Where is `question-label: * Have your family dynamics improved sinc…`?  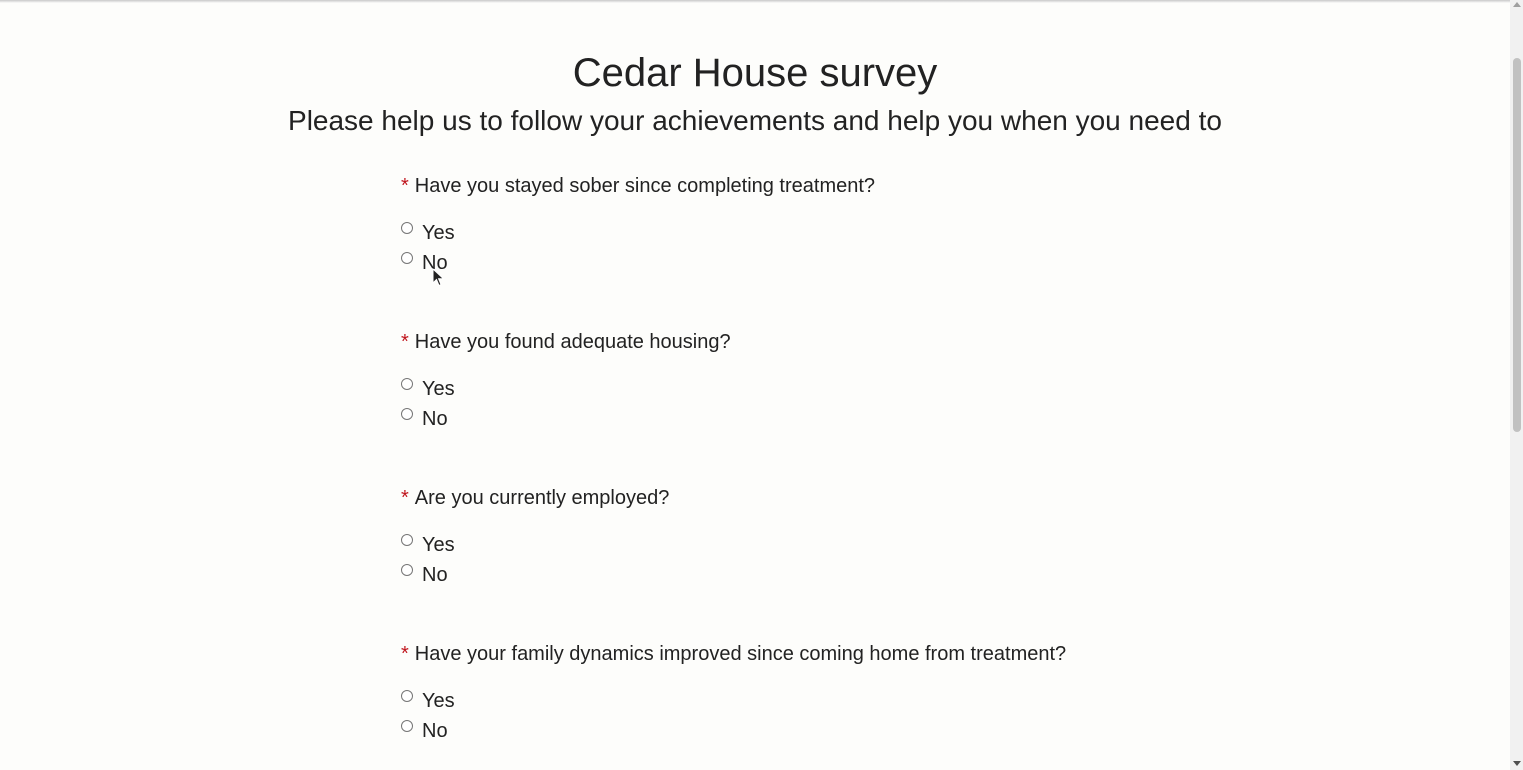
question-label: * Have your family dynamics improved sinc… is located at coordinates (851, 654).